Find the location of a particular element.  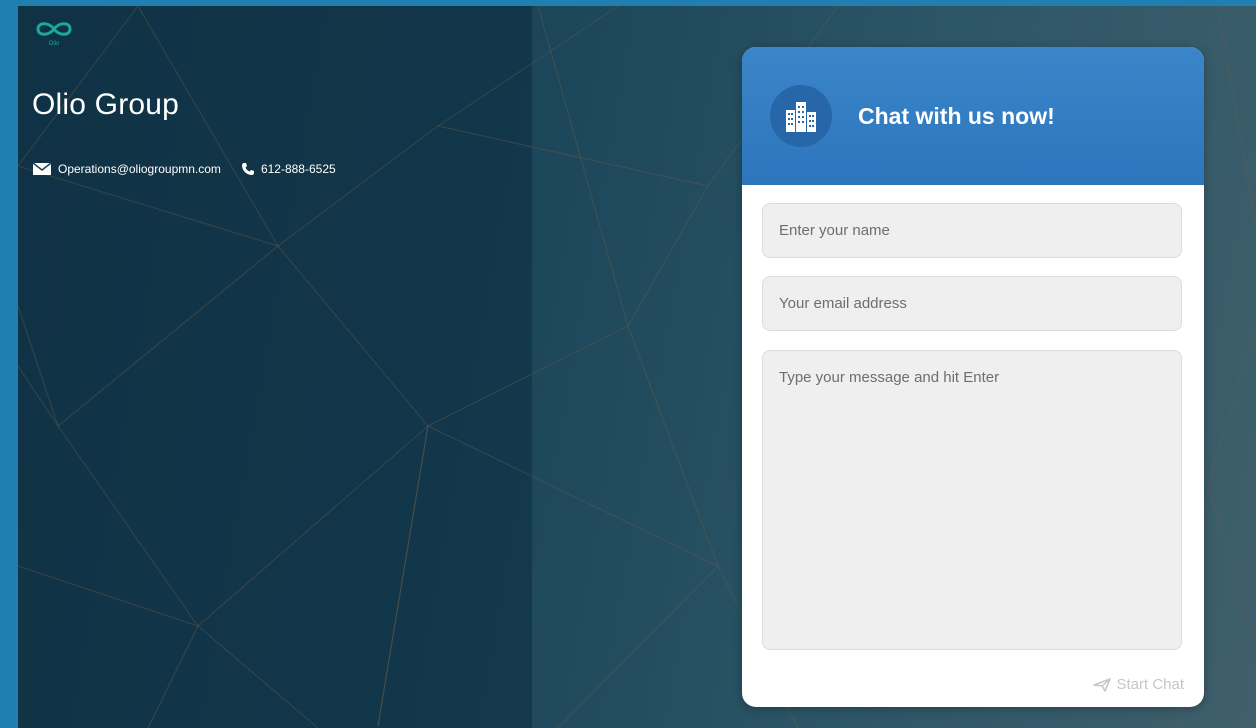

contact-email-text: Operations@oliogroupmn.com is located at coordinates (139, 169).